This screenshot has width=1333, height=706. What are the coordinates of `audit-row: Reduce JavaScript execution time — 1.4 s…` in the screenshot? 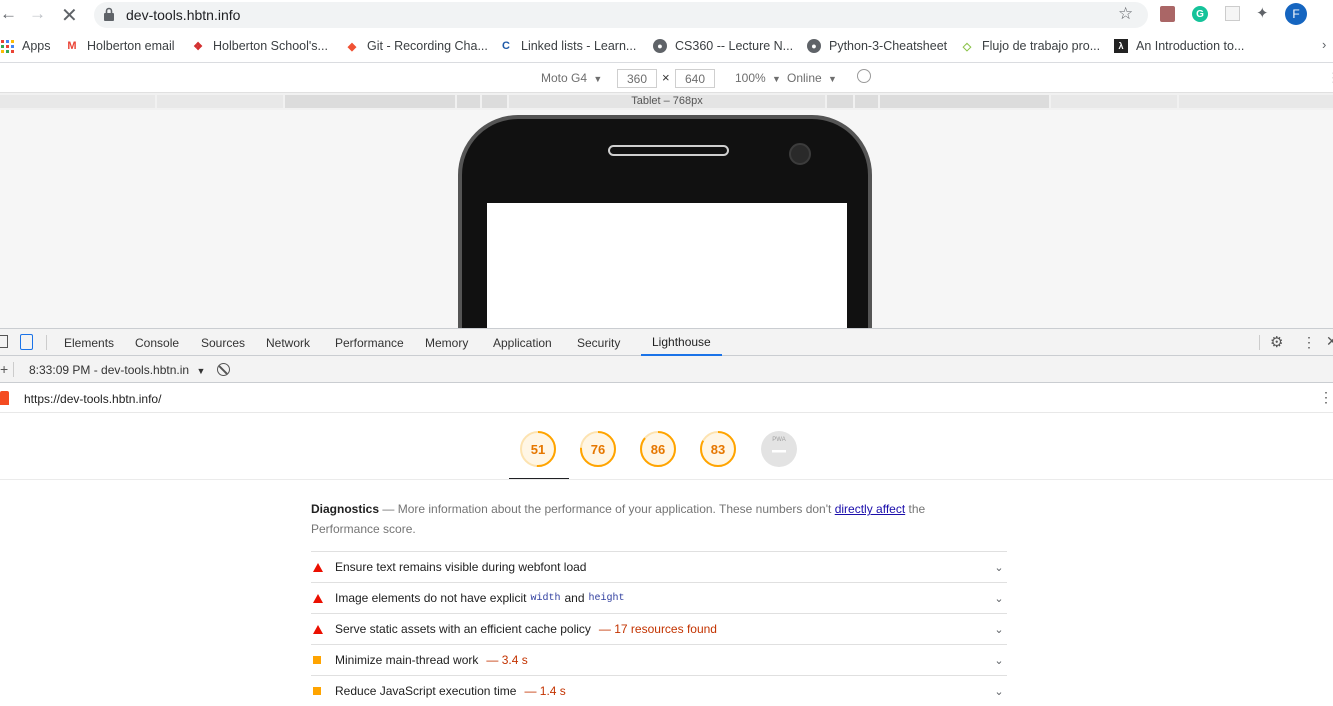 It's located at (659, 690).